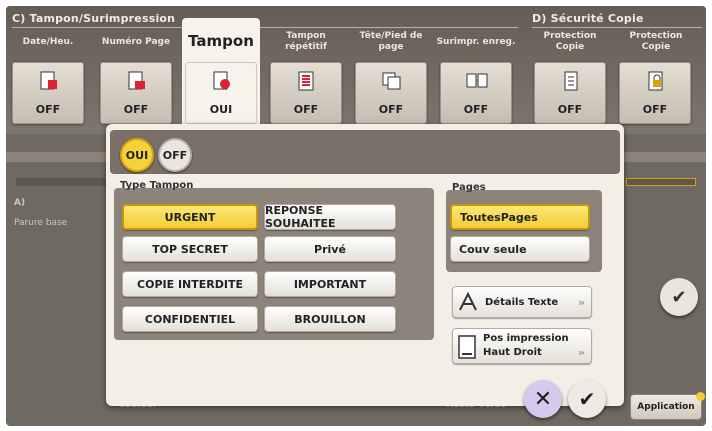  What do you see at coordinates (391, 81) in the screenshot?
I see `header-footer-icon` at bounding box center [391, 81].